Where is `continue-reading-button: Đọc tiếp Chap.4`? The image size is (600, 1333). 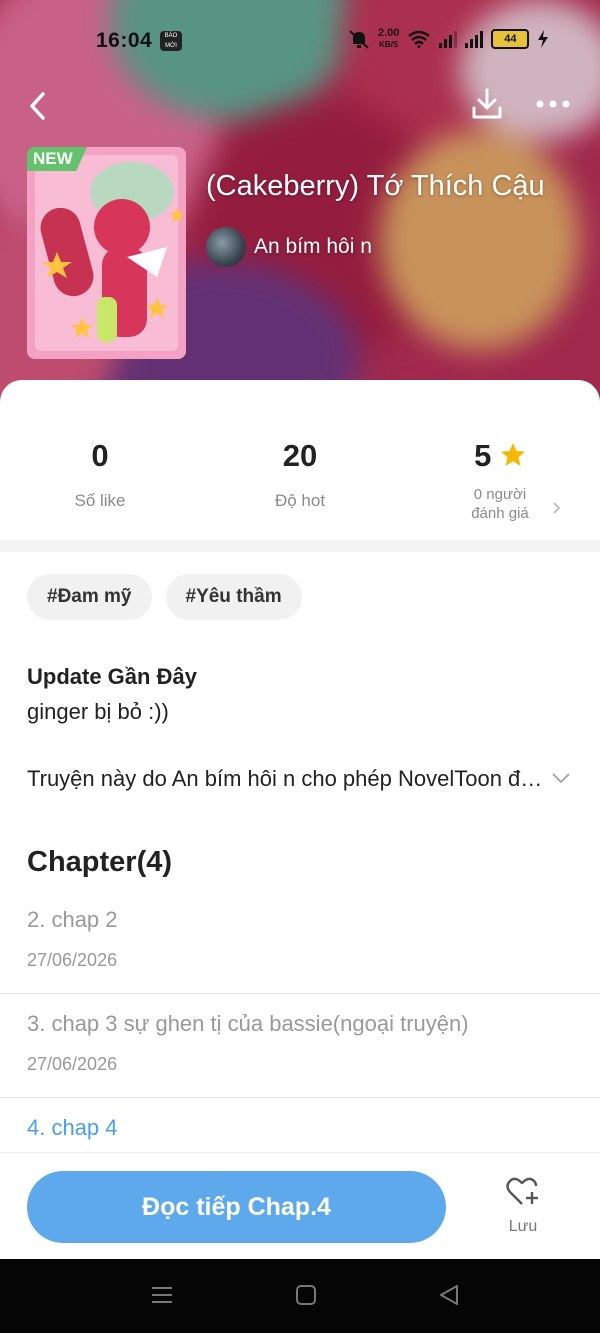
continue-reading-button: Đọc tiếp Chap.4 is located at coordinates (236, 1207).